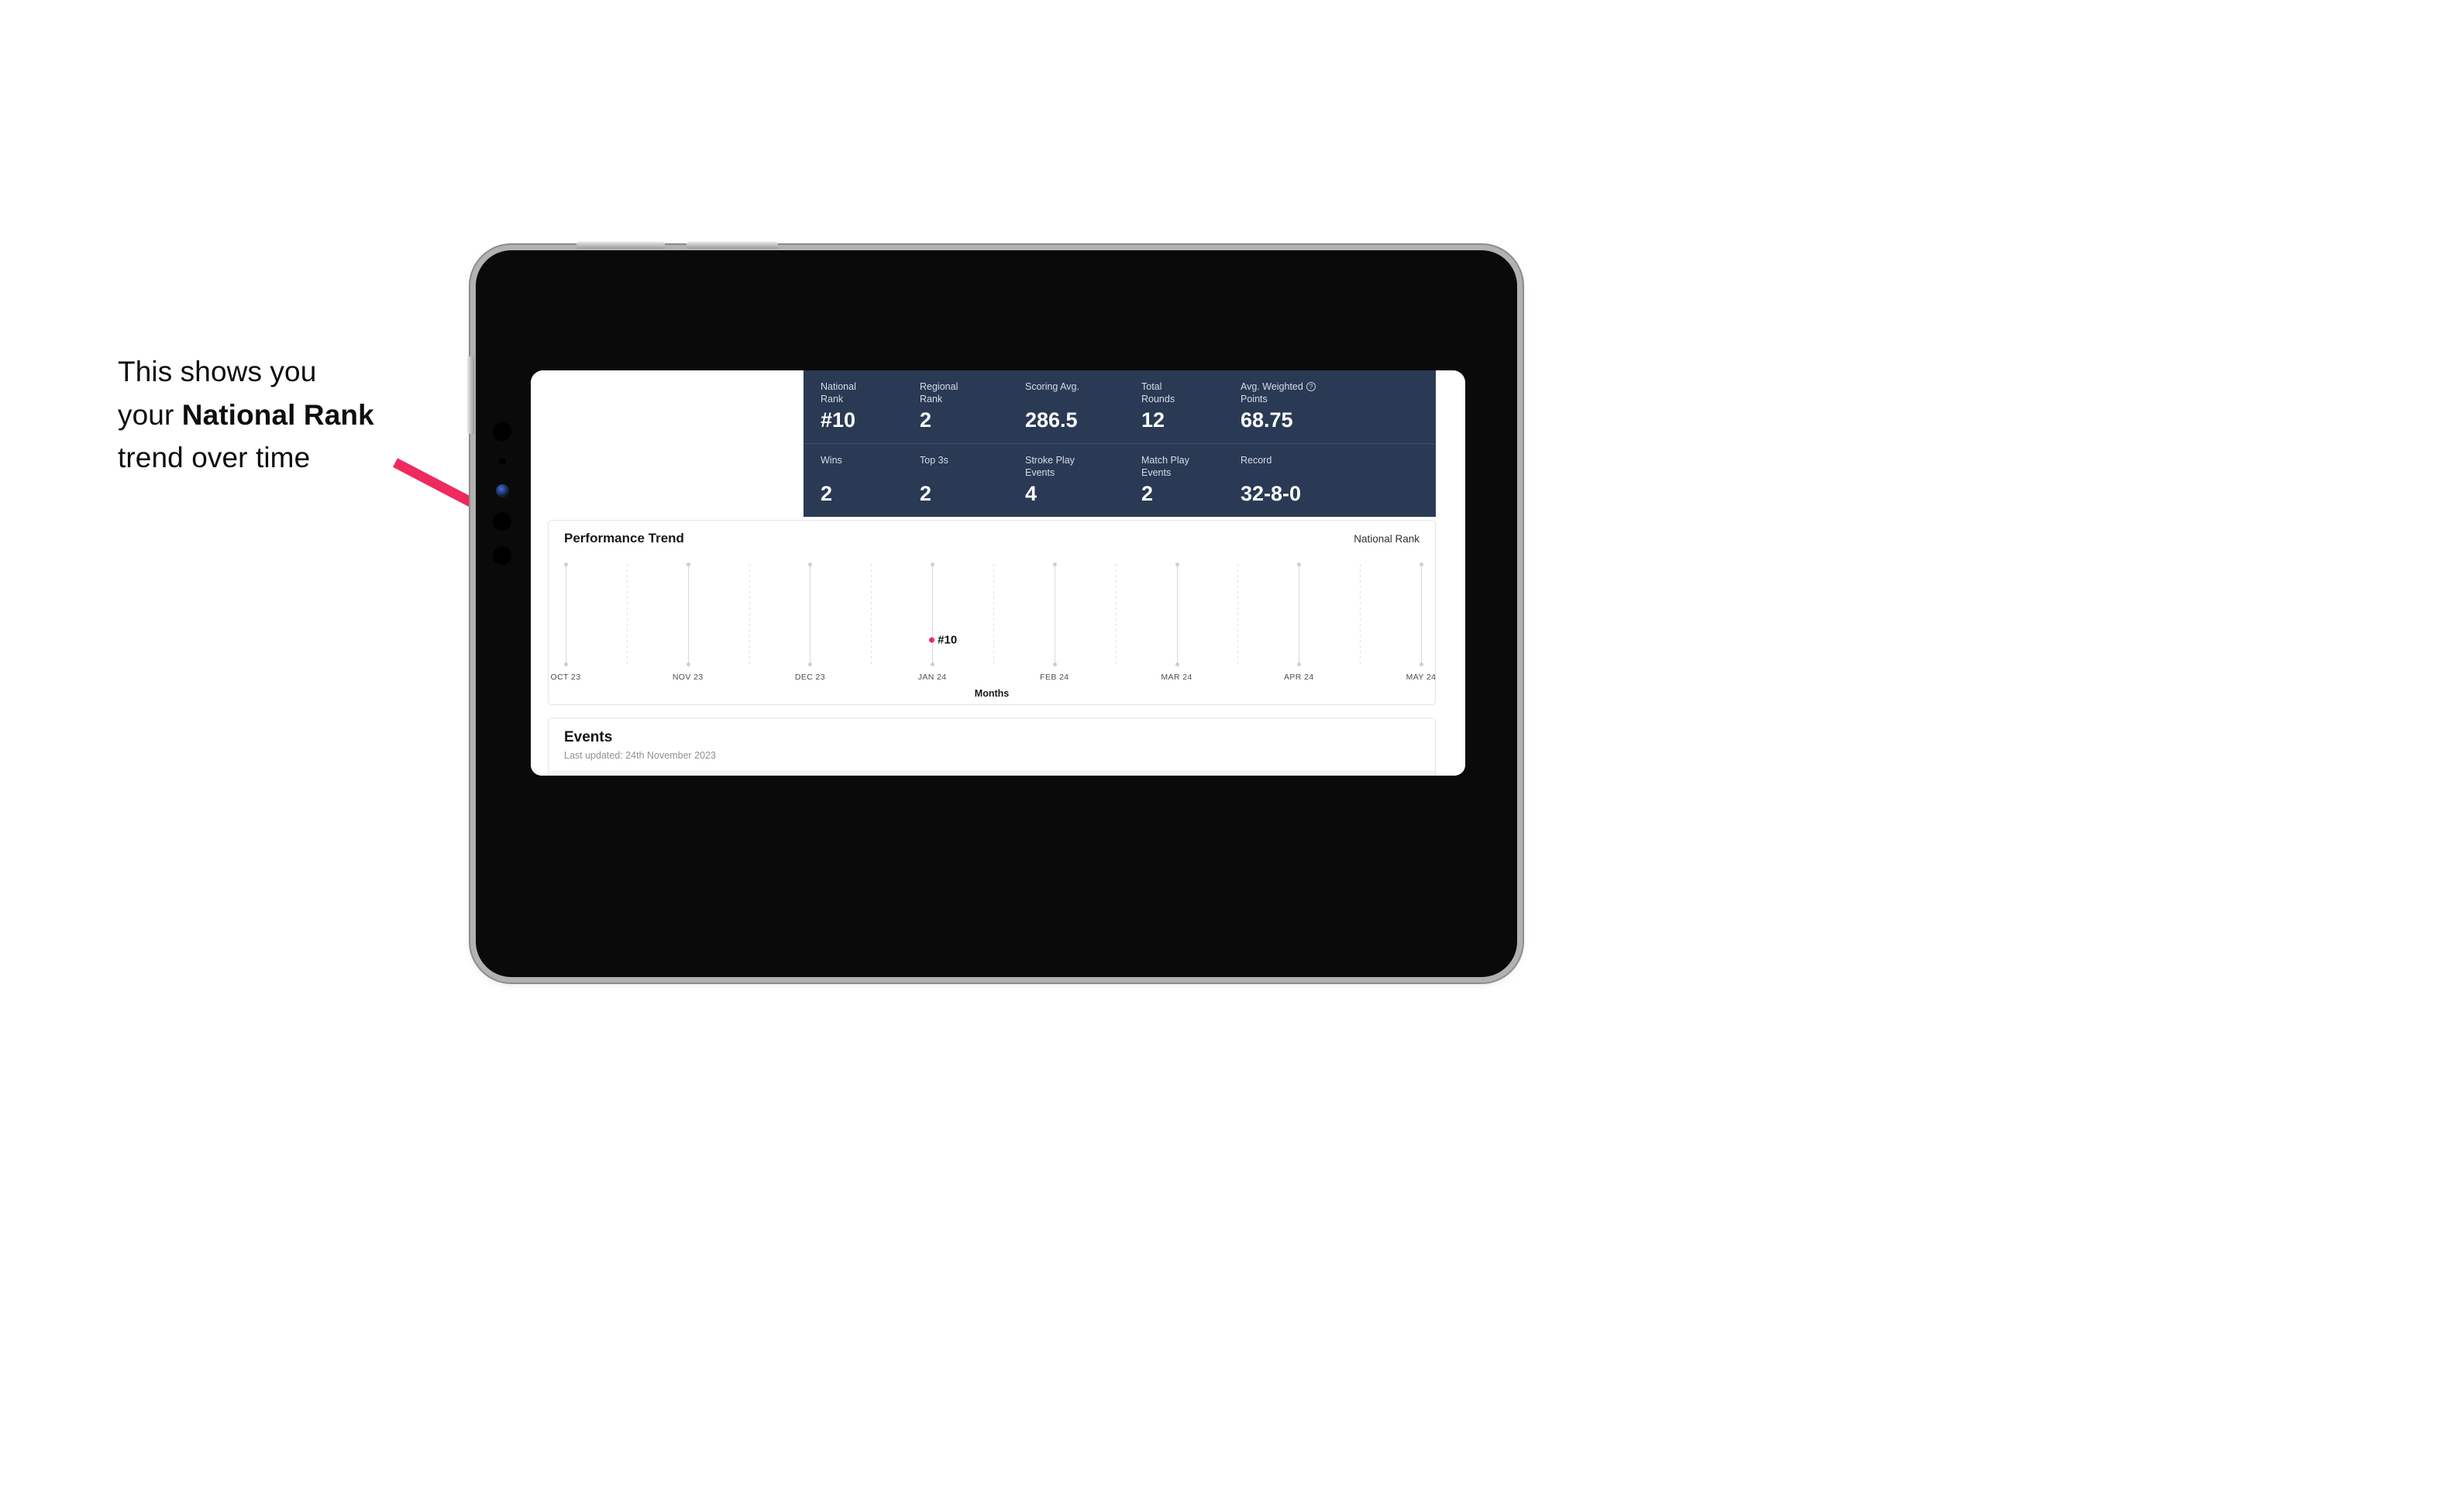  Describe the element at coordinates (1184, 773) in the screenshot. I see `column-header-position: Position` at that location.